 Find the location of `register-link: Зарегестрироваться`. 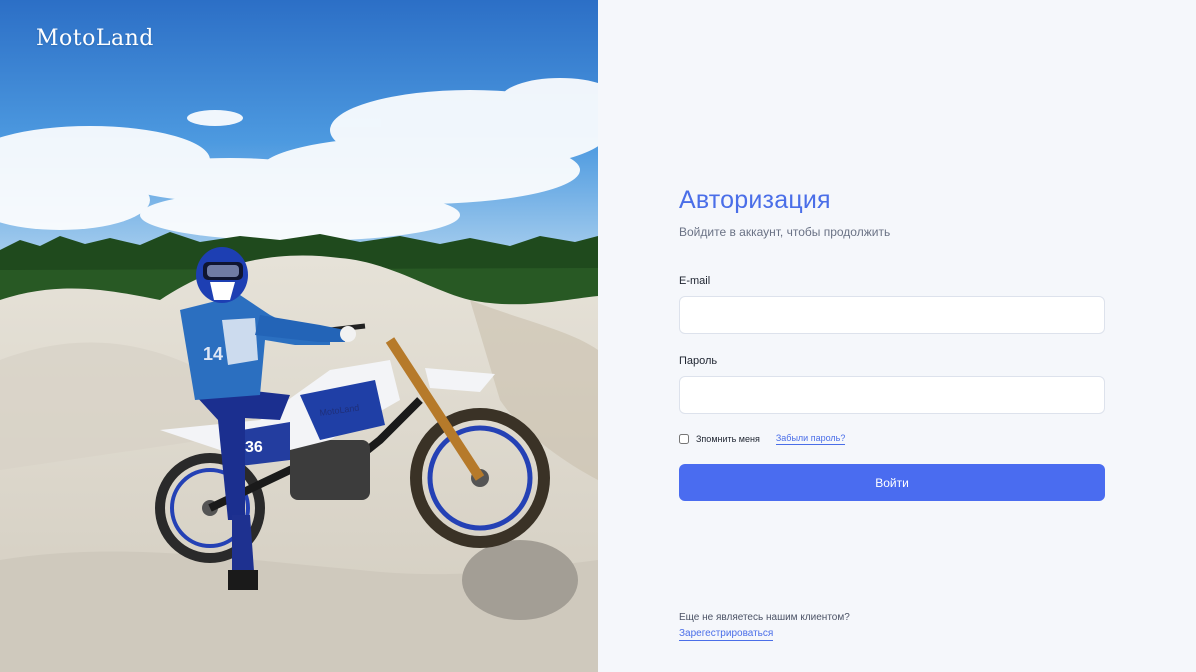

register-link: Зарегестрироваться is located at coordinates (726, 634).